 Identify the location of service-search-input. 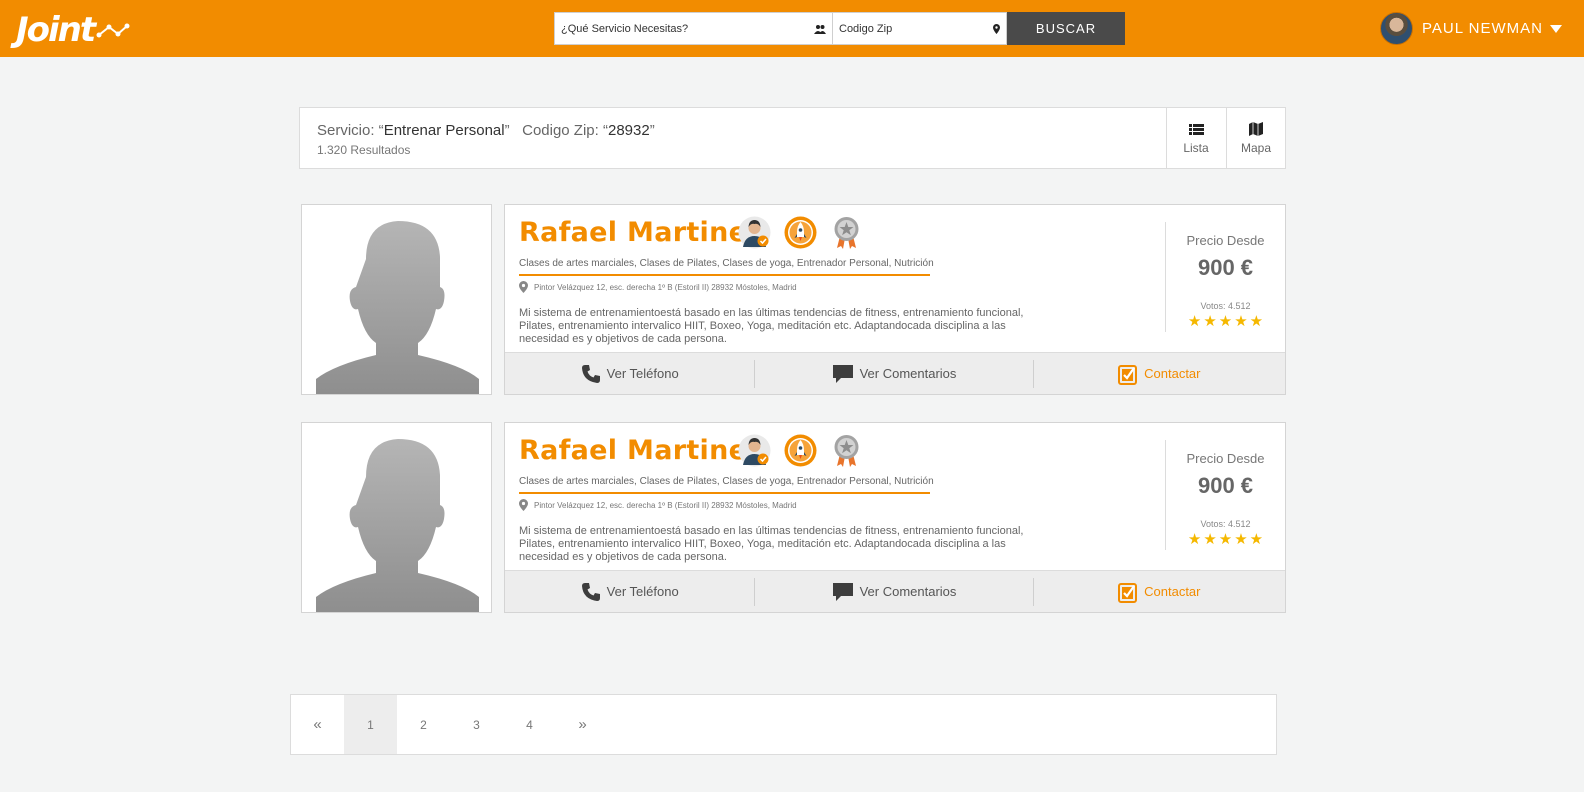
(687, 28).